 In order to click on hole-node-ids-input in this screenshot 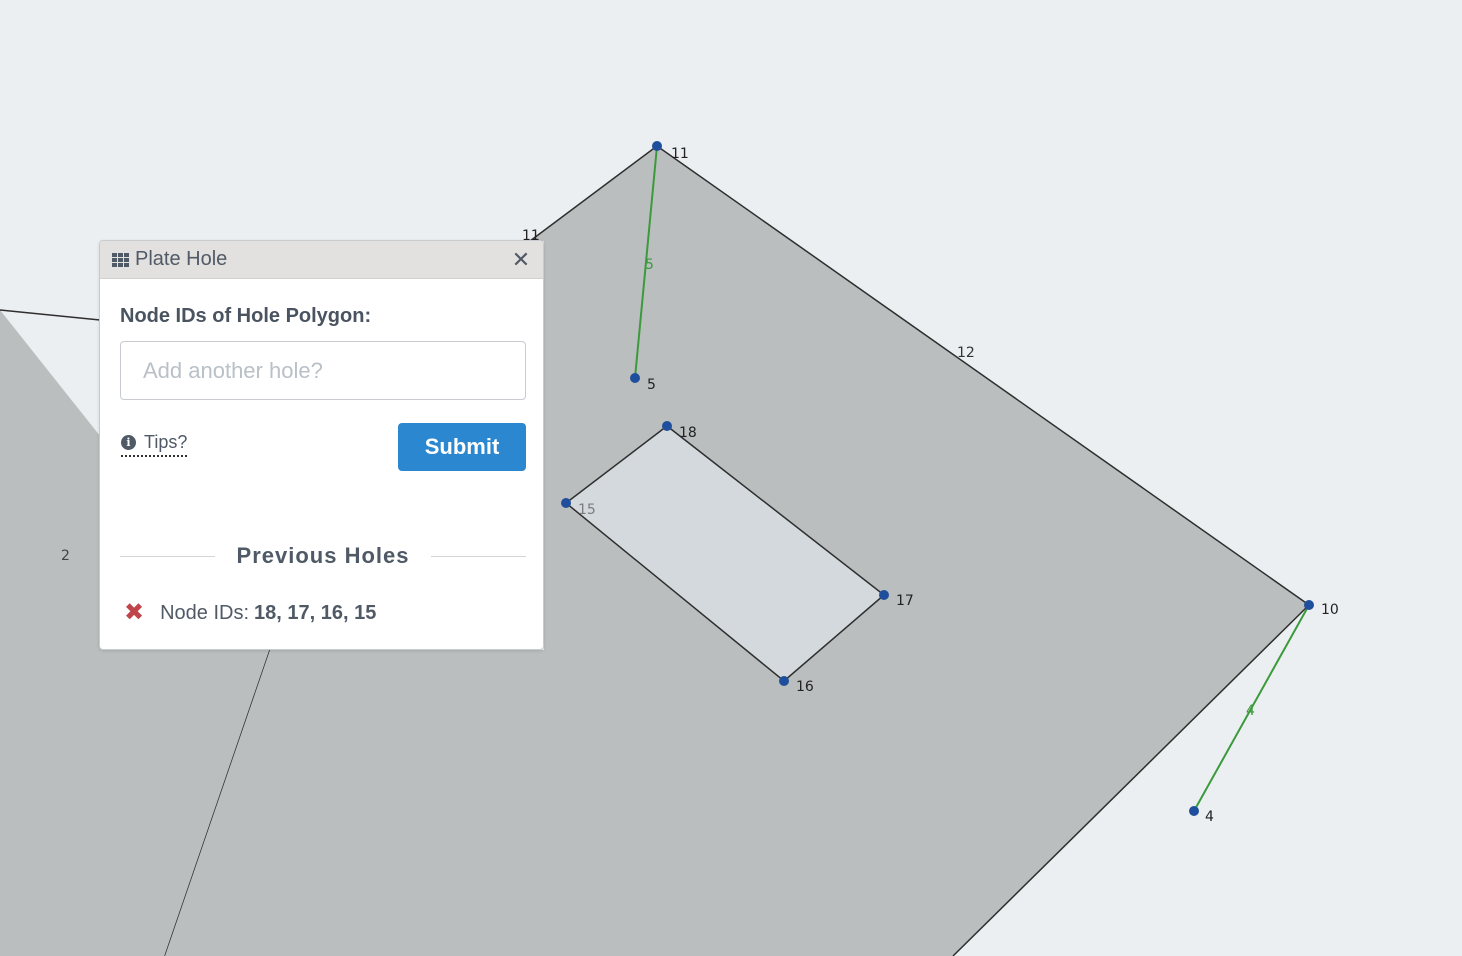, I will do `click(323, 370)`.